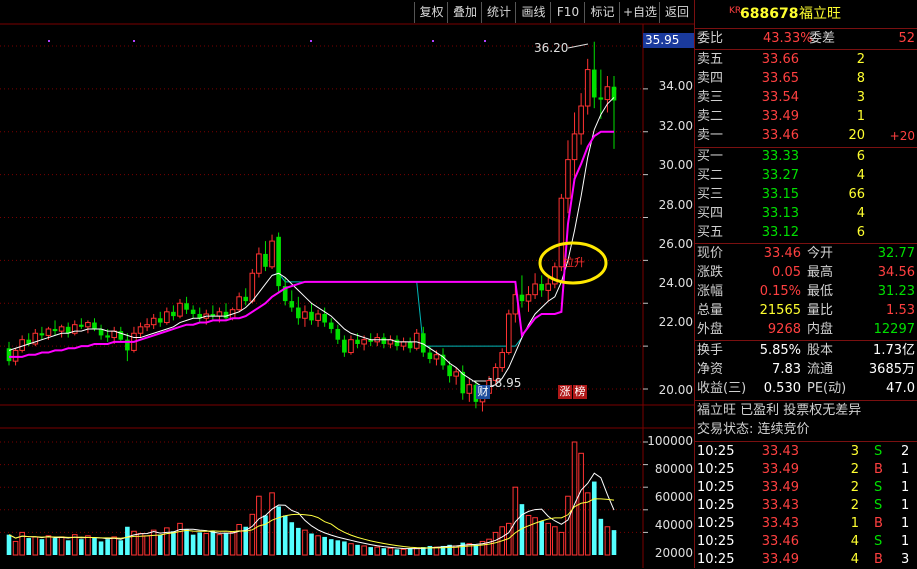 The height and width of the screenshot is (569, 917). What do you see at coordinates (779, 410) in the screenshot?
I see `profit-status: 福立旺 已盈利 投票权无差异` at bounding box center [779, 410].